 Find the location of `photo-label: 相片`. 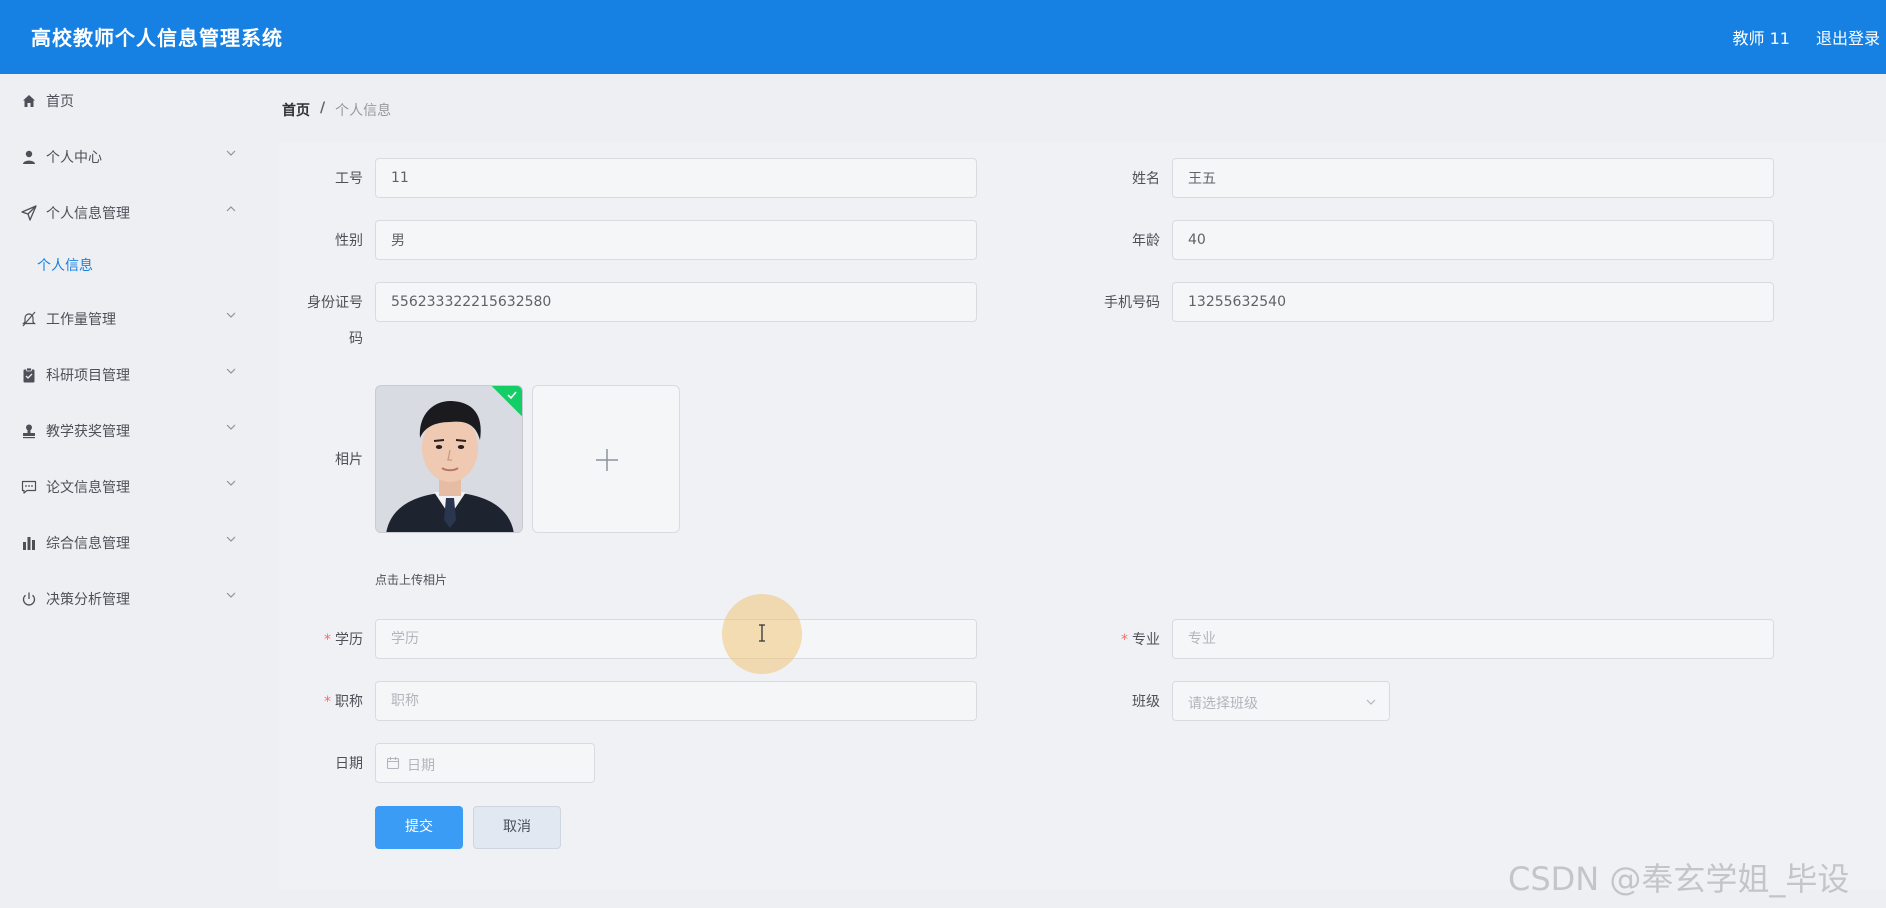

photo-label: 相片 is located at coordinates (349, 460).